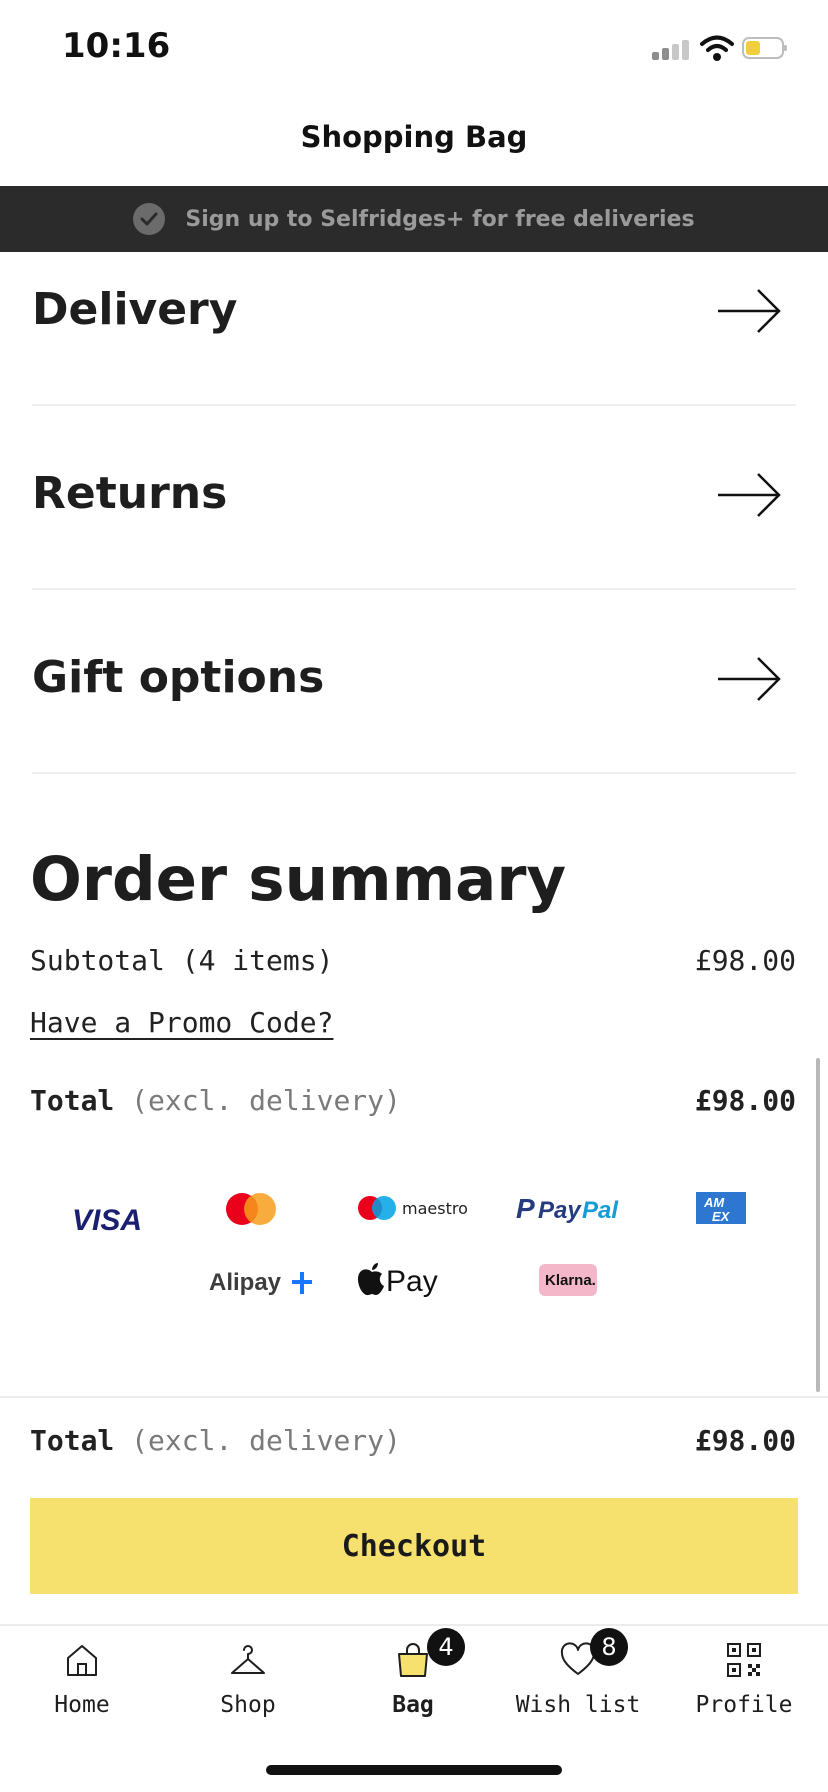 The image size is (828, 1792). What do you see at coordinates (116, 46) in the screenshot?
I see `status-time: 10:16` at bounding box center [116, 46].